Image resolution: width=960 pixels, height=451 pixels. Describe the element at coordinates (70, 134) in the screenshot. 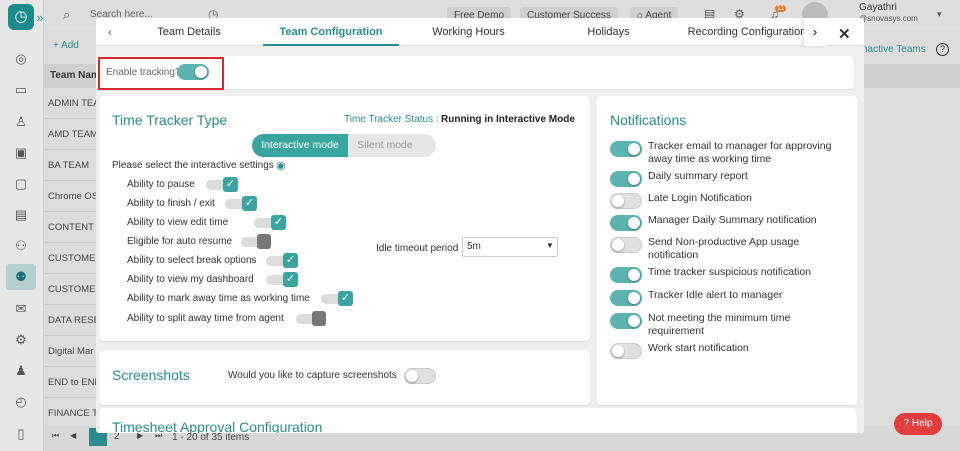

I see `table-row: AMD TEAM` at that location.